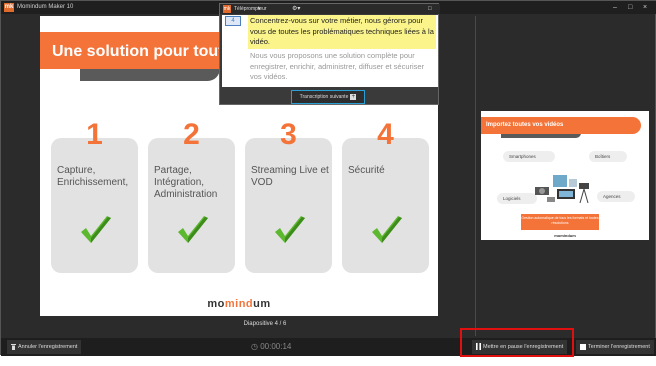 Image resolution: width=656 pixels, height=366 pixels. I want to click on cancel-recording-button: Annuler l'enregistrement, so click(44, 347).